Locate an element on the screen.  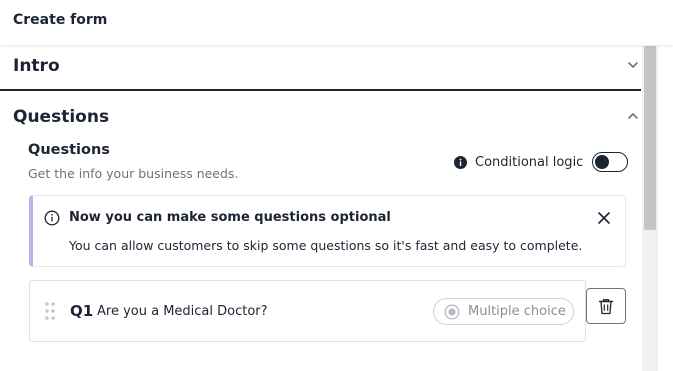
info-outline-icon is located at coordinates (52, 218).